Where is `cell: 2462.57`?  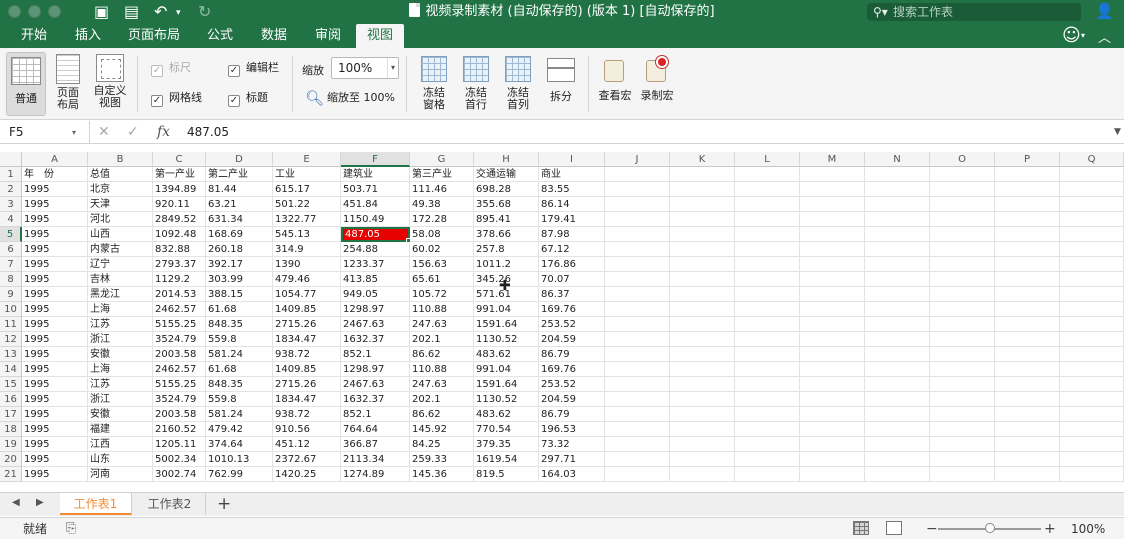 cell: 2462.57 is located at coordinates (179, 369).